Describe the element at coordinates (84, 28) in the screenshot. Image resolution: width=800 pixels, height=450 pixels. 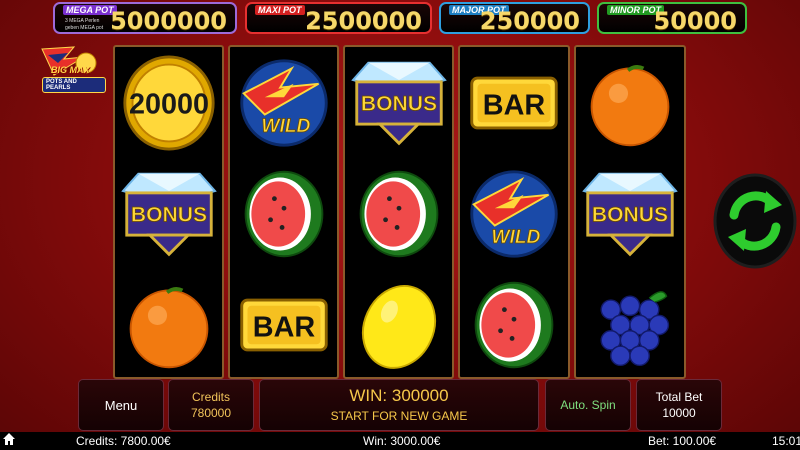
I see `mega-pot-note-2: geben MEGA pot` at that location.